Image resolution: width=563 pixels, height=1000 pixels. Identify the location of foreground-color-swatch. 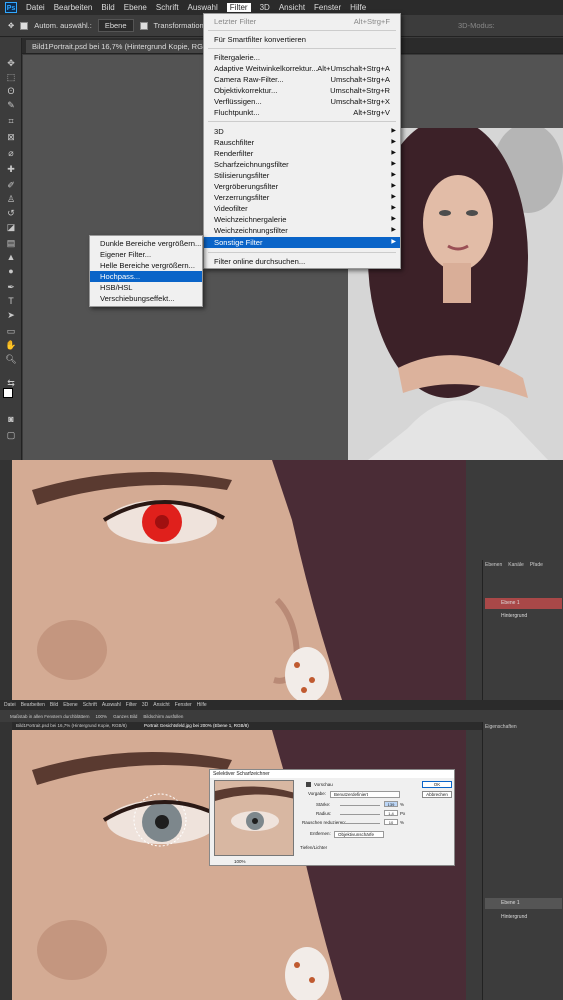
(8, 393).